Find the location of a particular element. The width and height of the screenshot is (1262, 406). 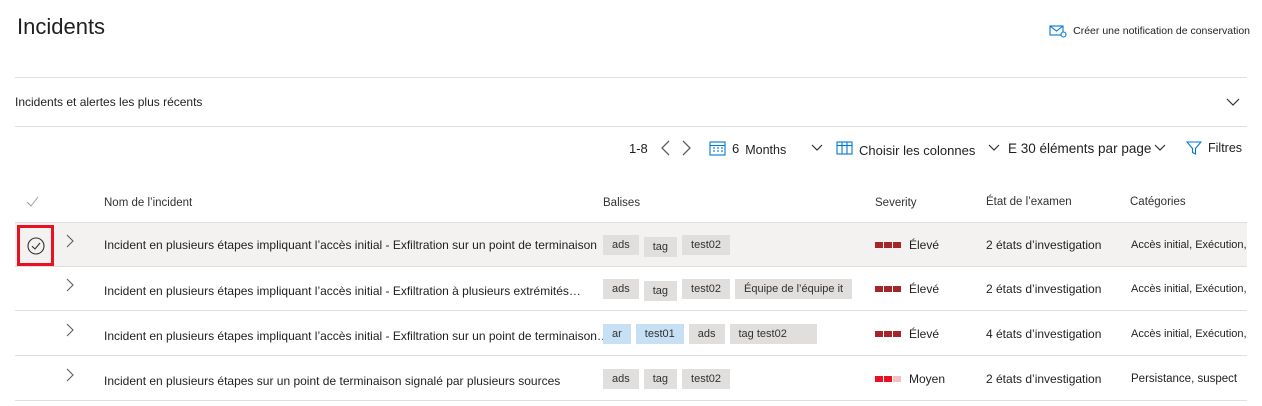

choose-columns-label: Choisir les colonnes is located at coordinates (917, 150).